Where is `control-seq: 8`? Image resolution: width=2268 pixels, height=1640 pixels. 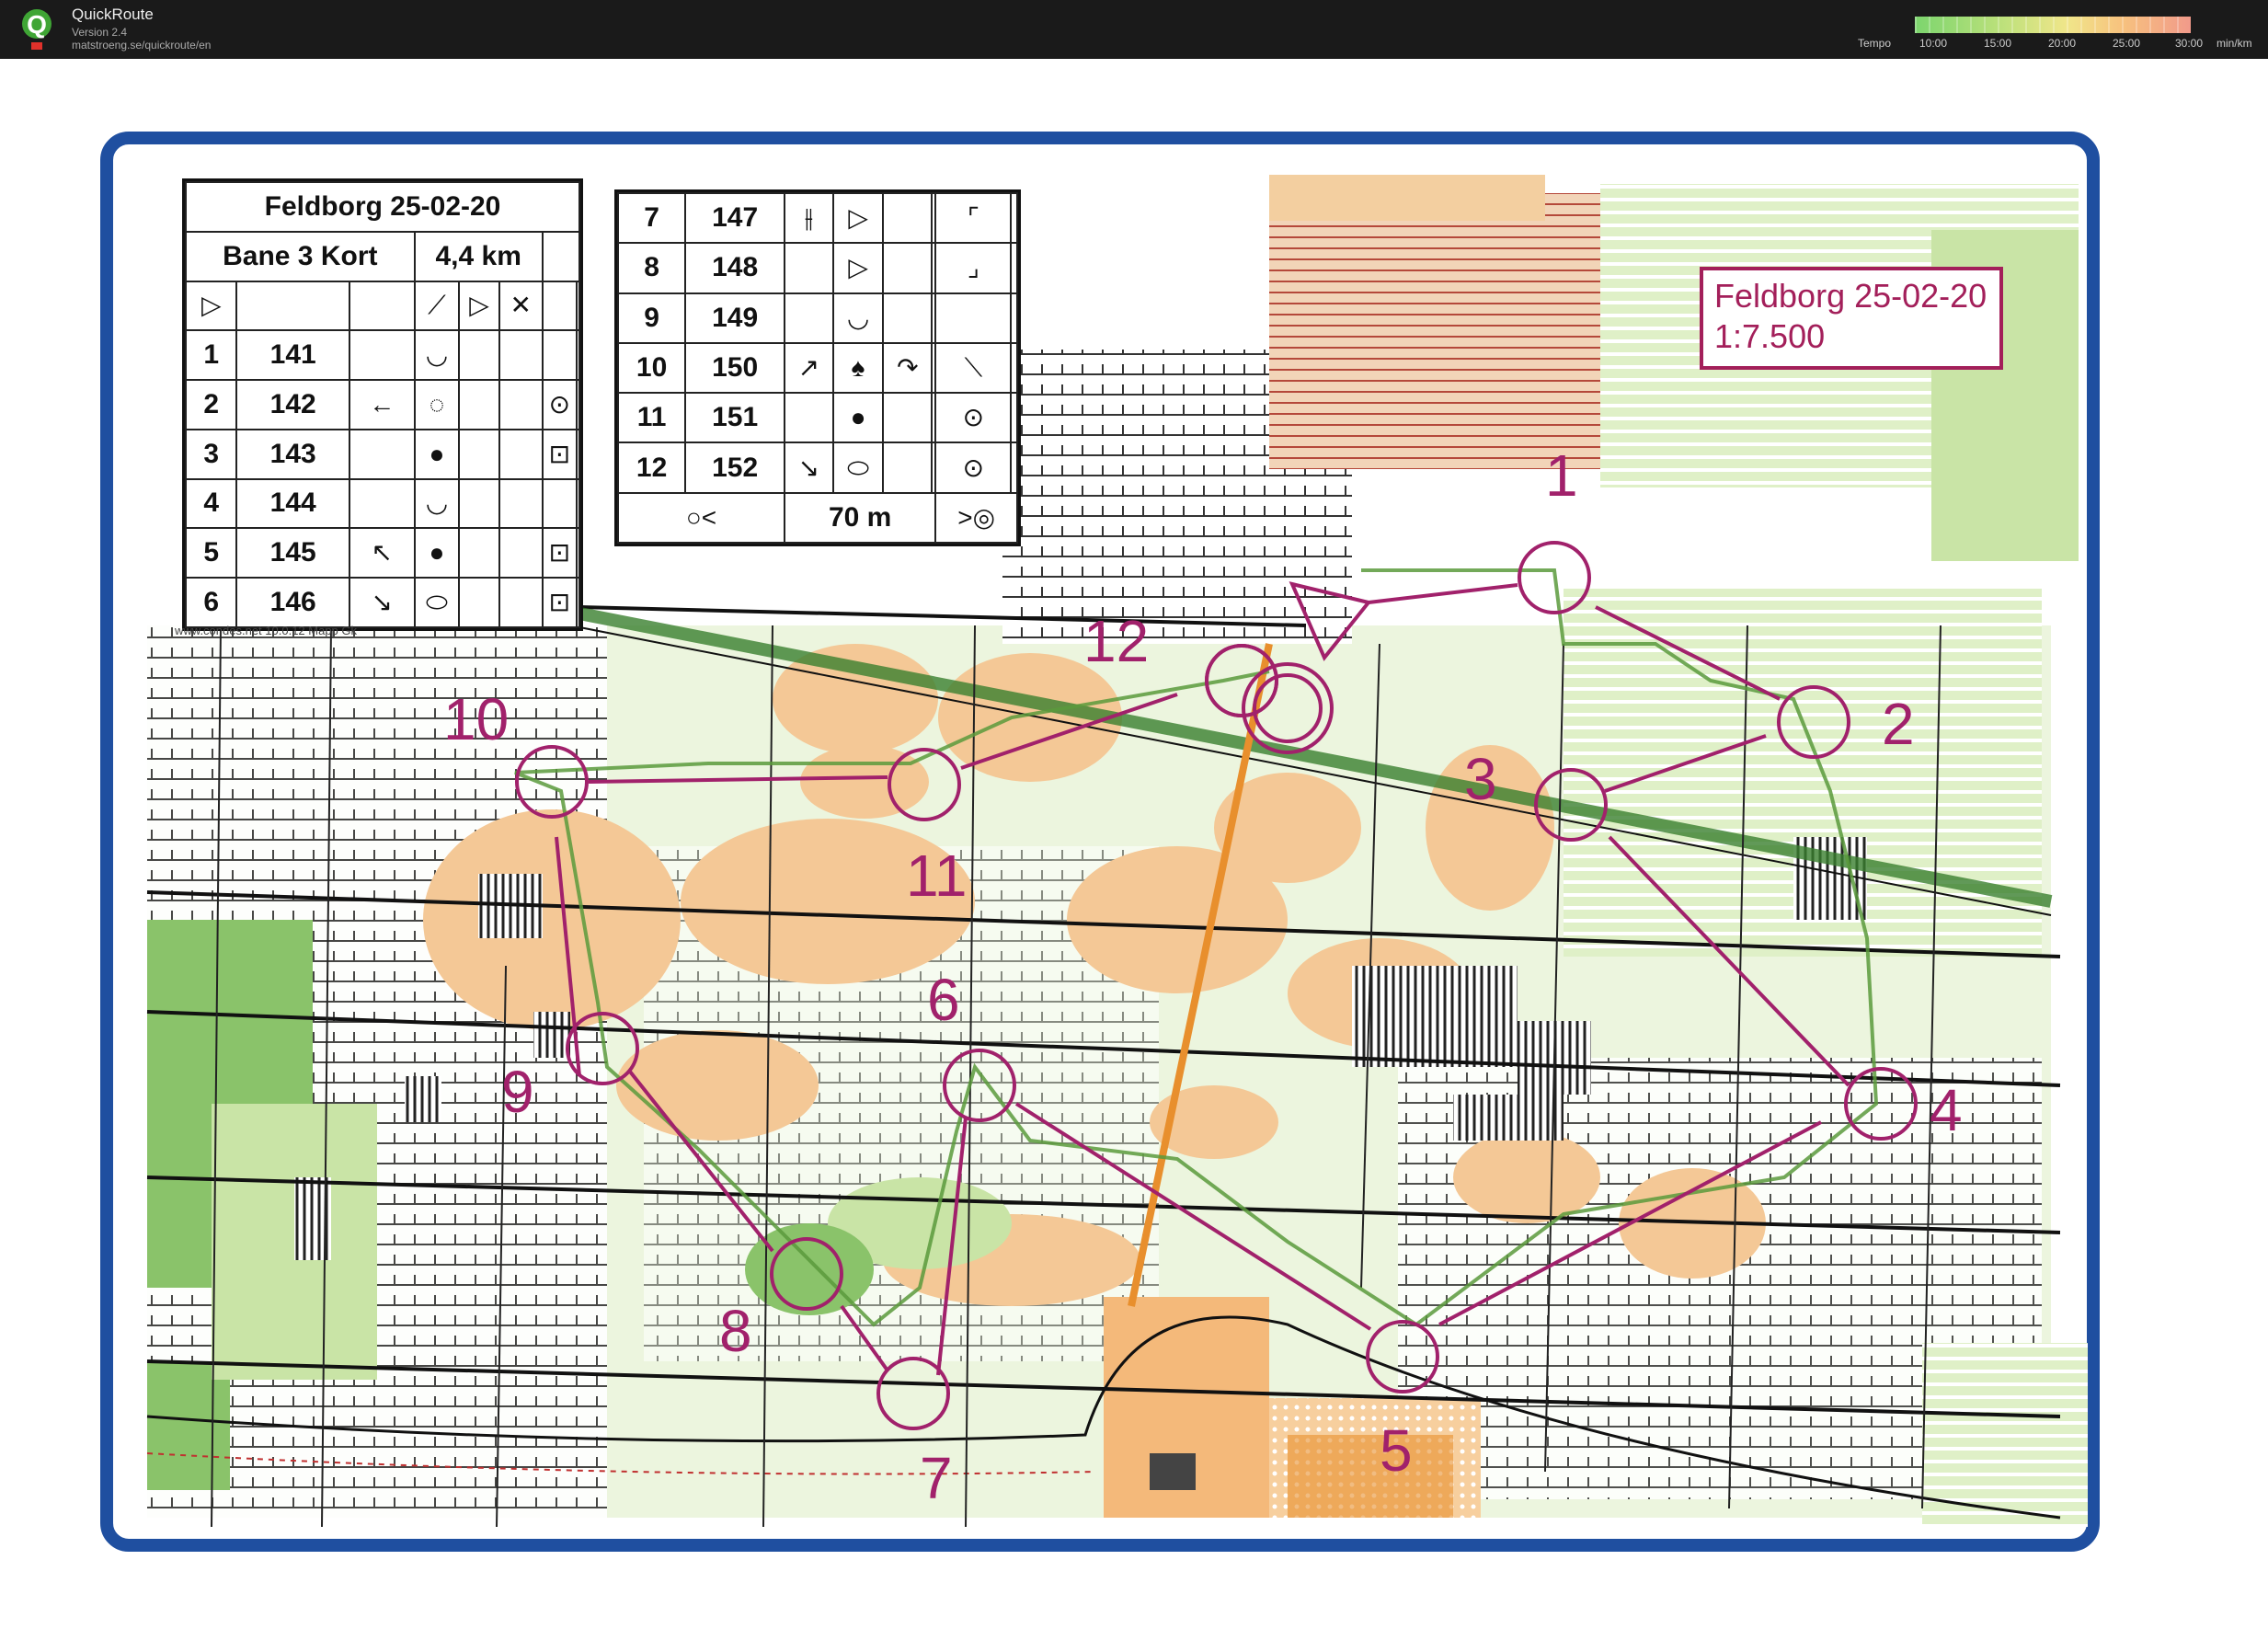 control-seq: 8 is located at coordinates (651, 268).